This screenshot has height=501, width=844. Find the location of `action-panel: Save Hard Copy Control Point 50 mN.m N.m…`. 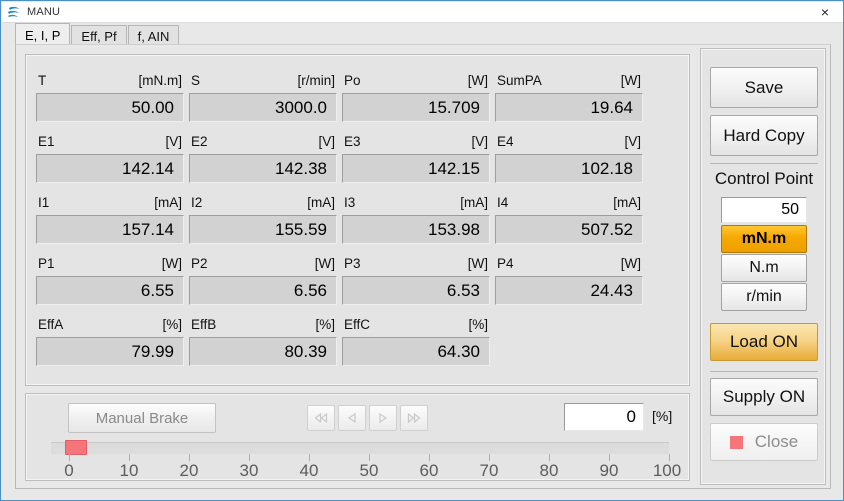

action-panel: Save Hard Copy Control Point 50 mN.m N.m… is located at coordinates (763, 266).